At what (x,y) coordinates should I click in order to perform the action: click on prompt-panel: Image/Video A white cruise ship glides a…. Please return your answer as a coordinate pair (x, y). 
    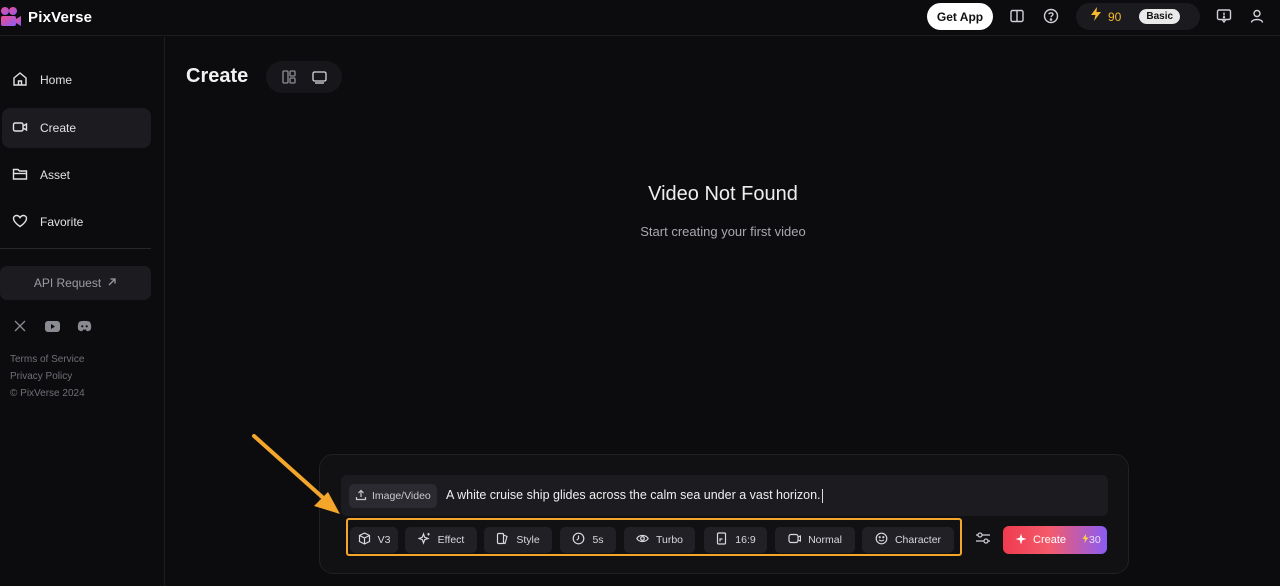
    Looking at the image, I should click on (724, 514).